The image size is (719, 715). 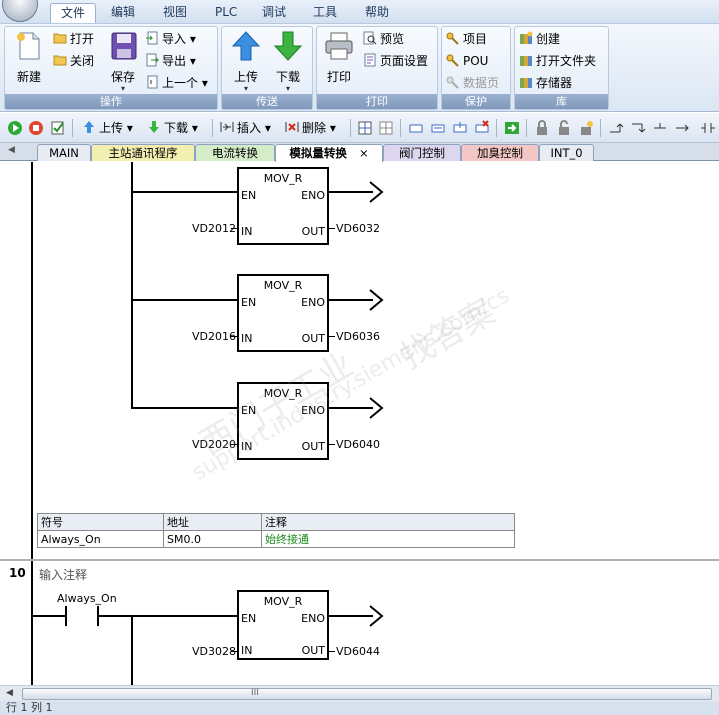 What do you see at coordinates (708, 128) in the screenshot?
I see `contact-icon` at bounding box center [708, 128].